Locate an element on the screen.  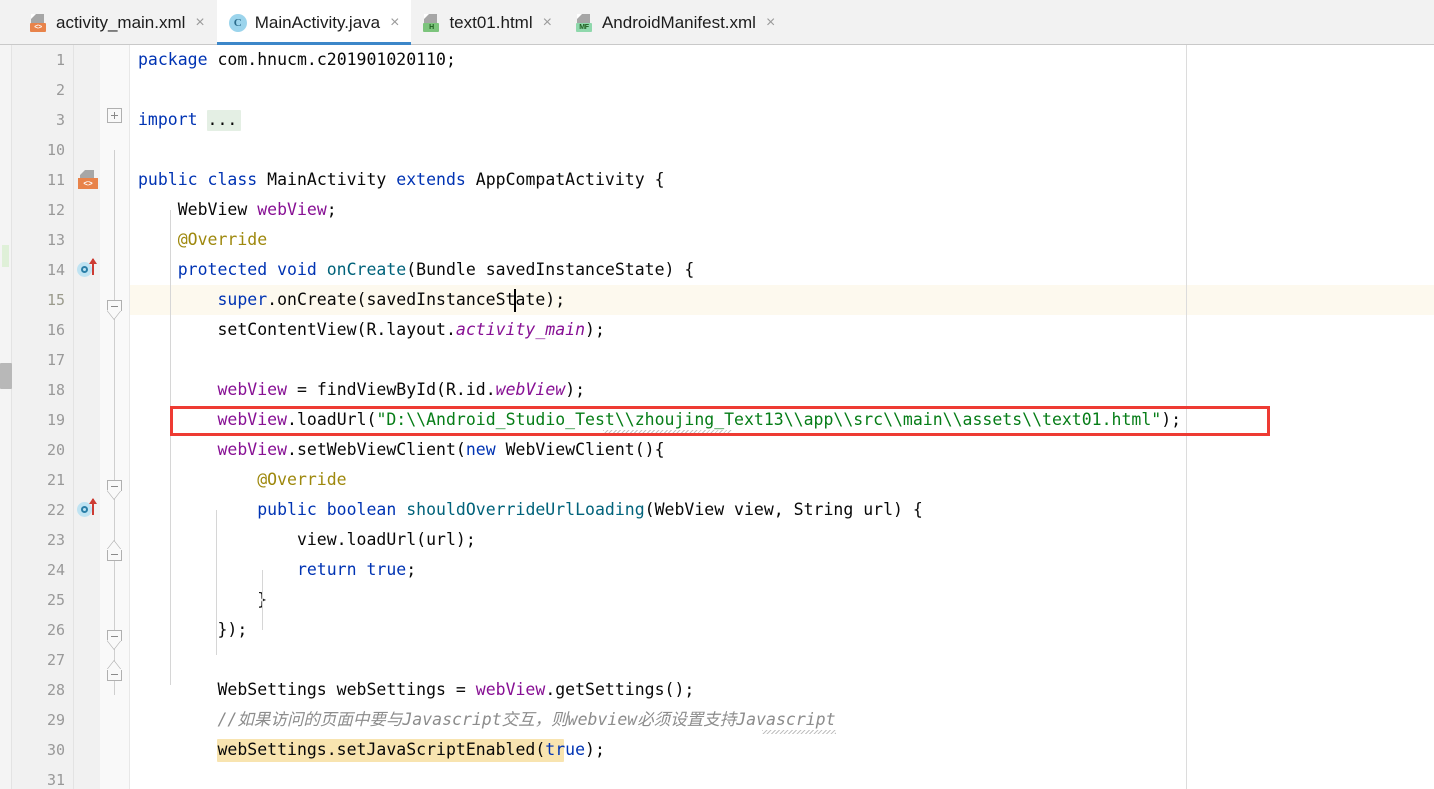
line-number-13: 13 is located at coordinates (38, 240).